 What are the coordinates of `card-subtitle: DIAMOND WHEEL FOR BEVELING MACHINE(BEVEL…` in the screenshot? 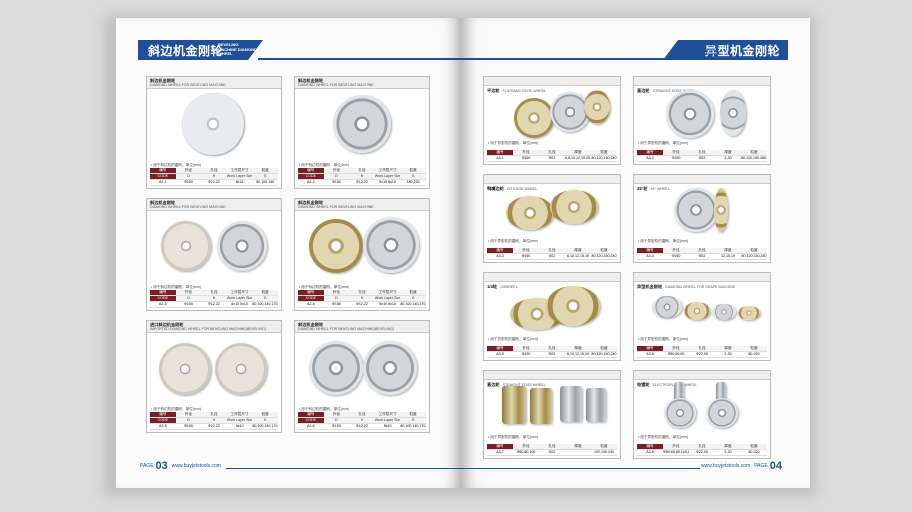 It's located at (346, 329).